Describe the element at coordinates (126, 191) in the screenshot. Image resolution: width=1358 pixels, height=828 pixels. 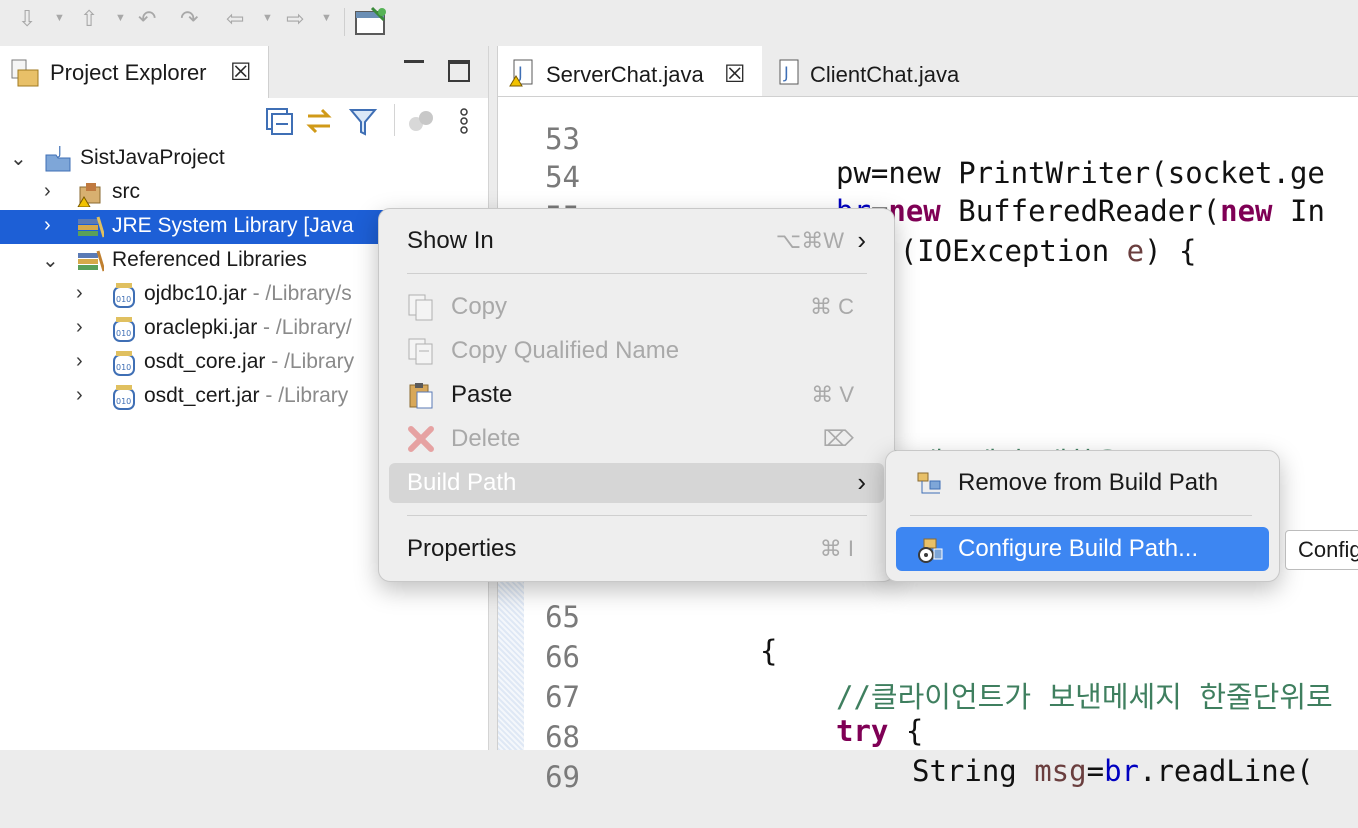
I see `tree-item-label: src` at that location.